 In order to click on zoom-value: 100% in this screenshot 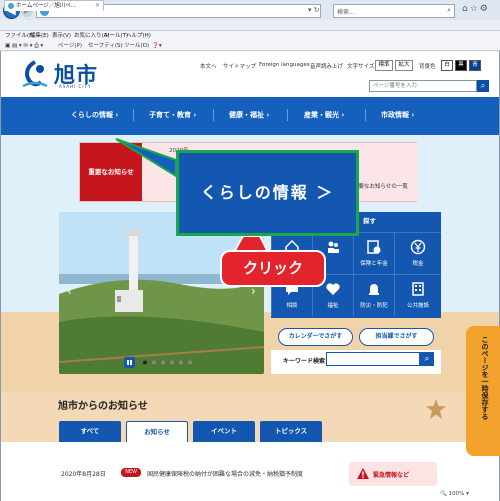, I will do `click(456, 494)`.